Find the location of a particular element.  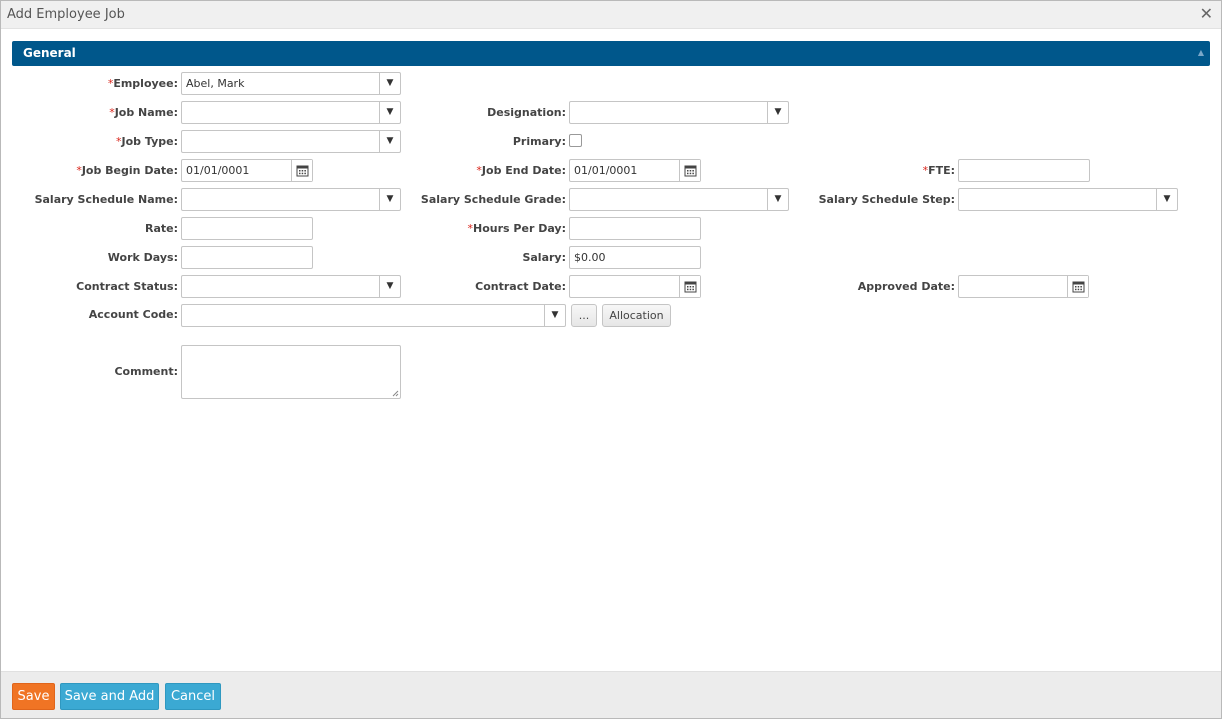

cancel-button: Cancel is located at coordinates (193, 696).